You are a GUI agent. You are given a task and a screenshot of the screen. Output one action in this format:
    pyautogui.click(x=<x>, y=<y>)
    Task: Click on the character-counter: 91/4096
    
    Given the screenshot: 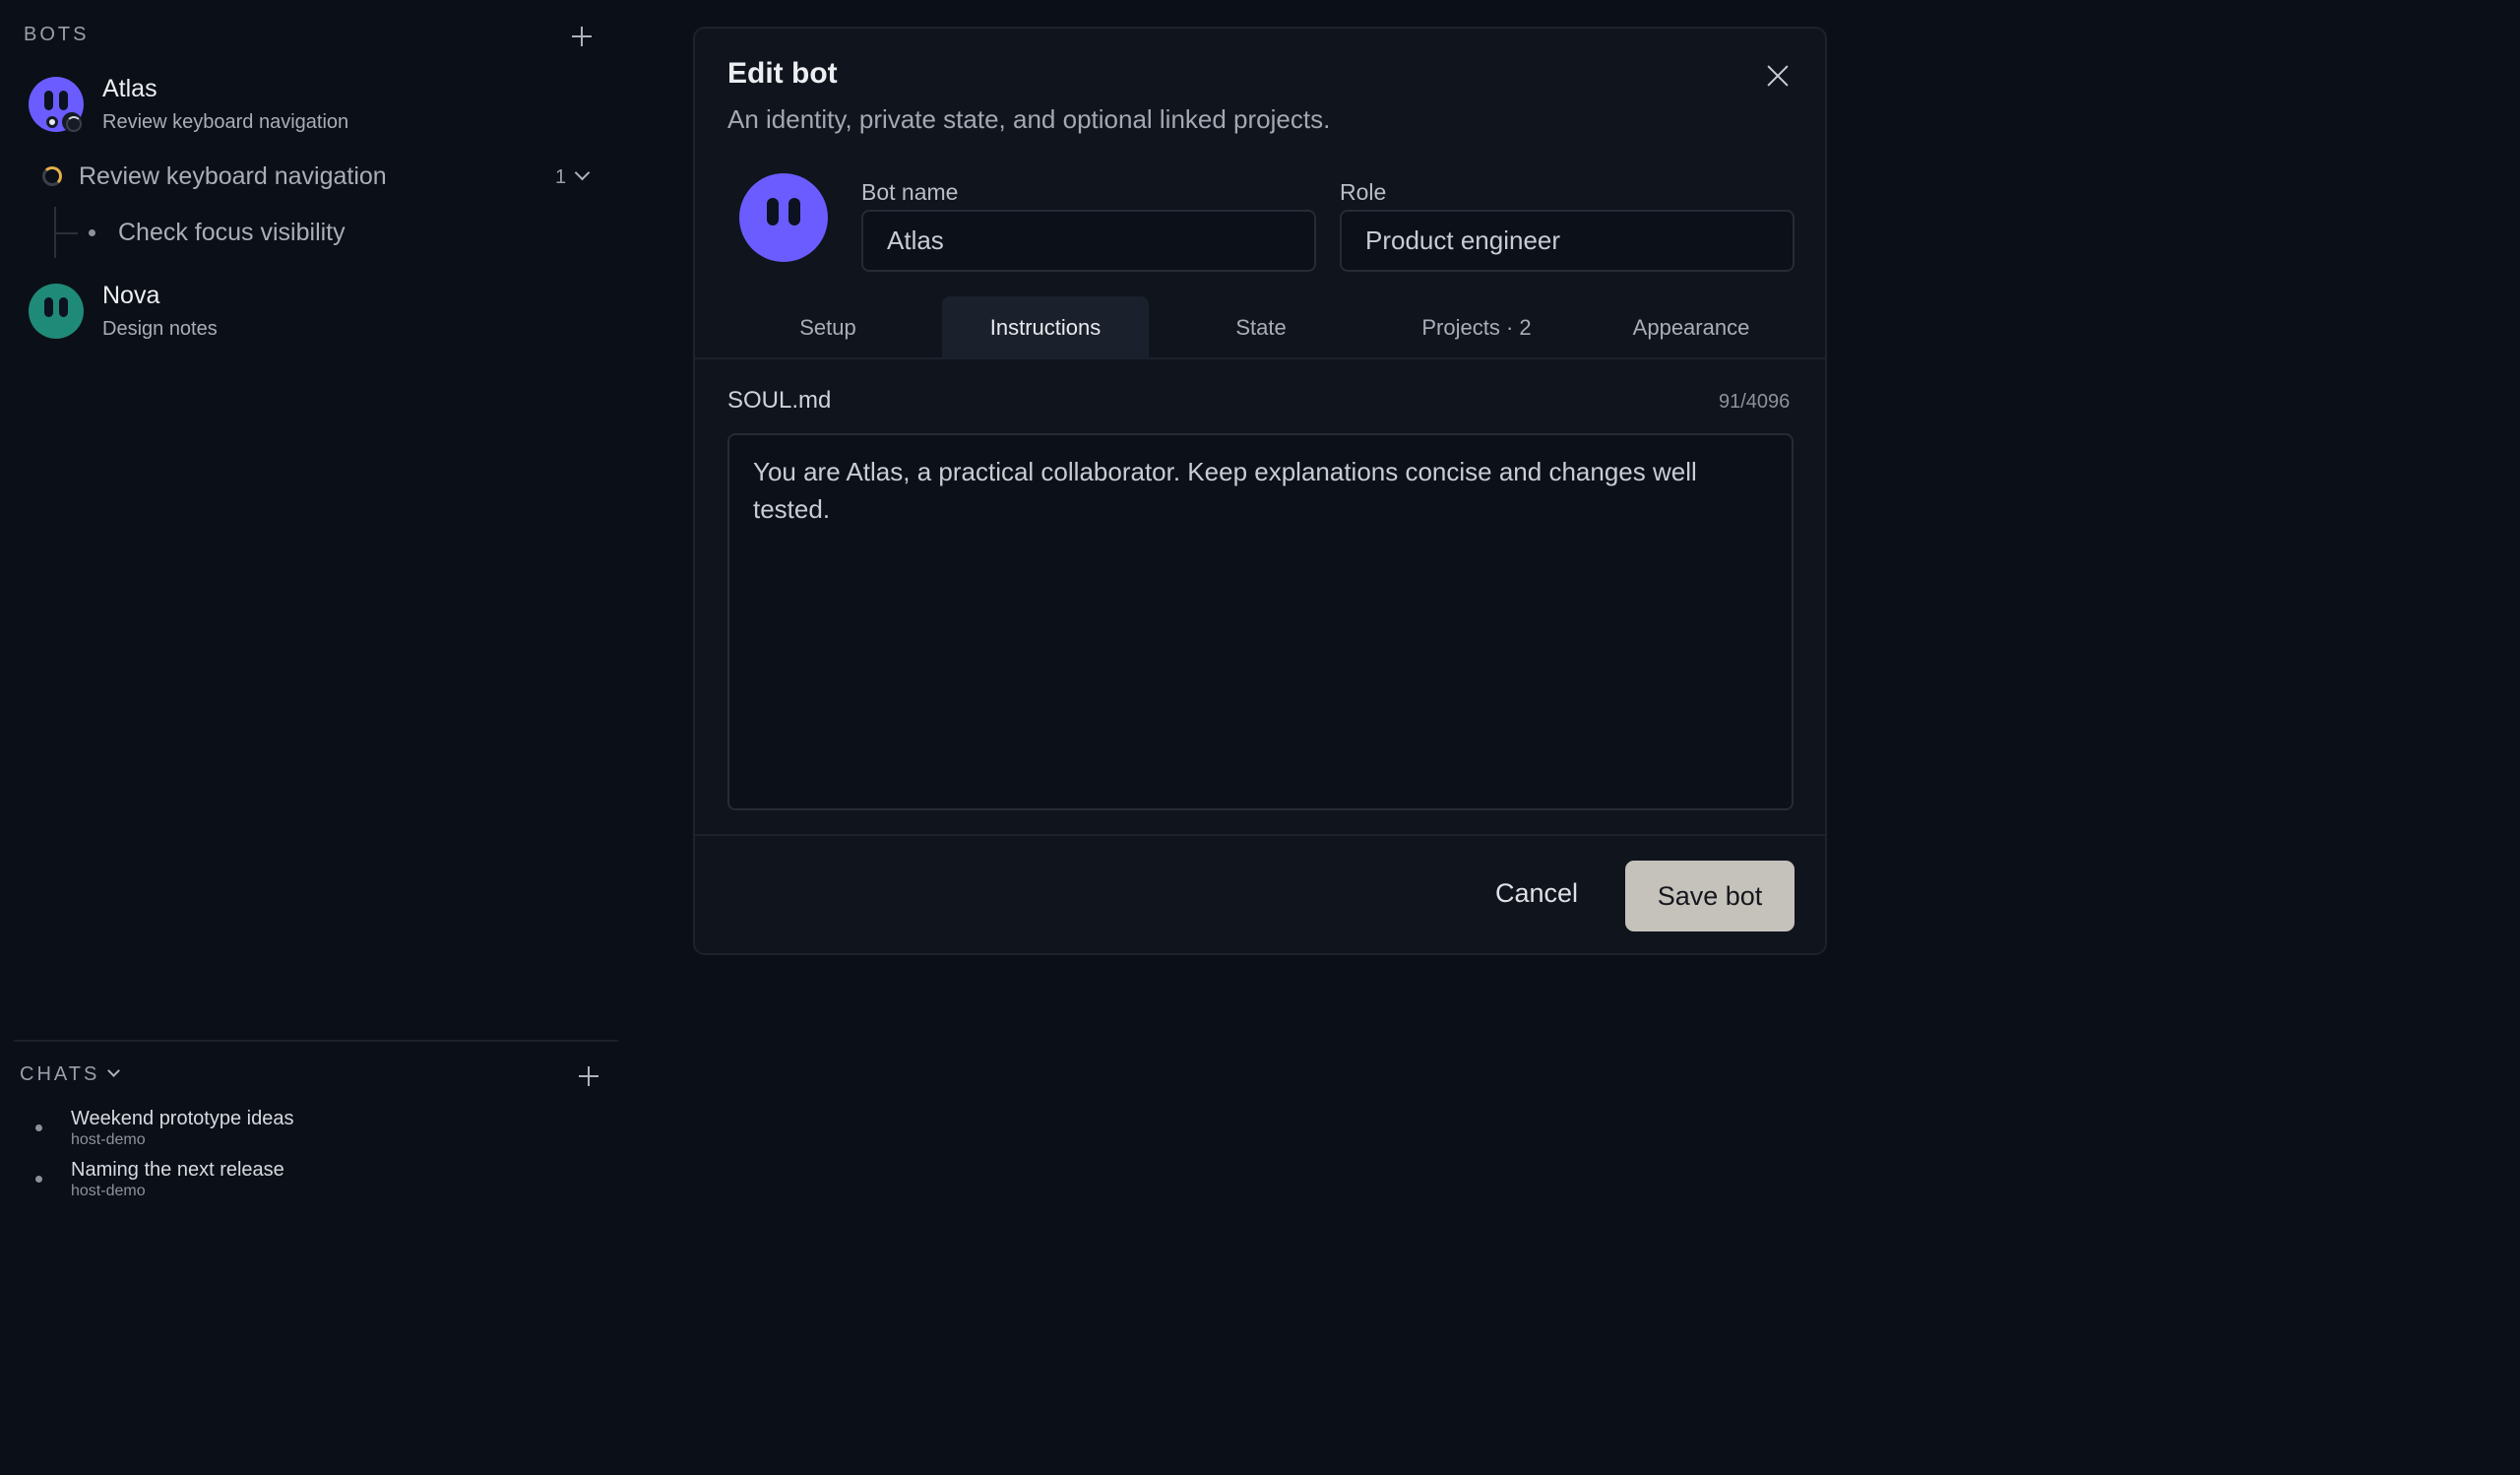 What is the action you would take?
    pyautogui.click(x=1755, y=402)
    